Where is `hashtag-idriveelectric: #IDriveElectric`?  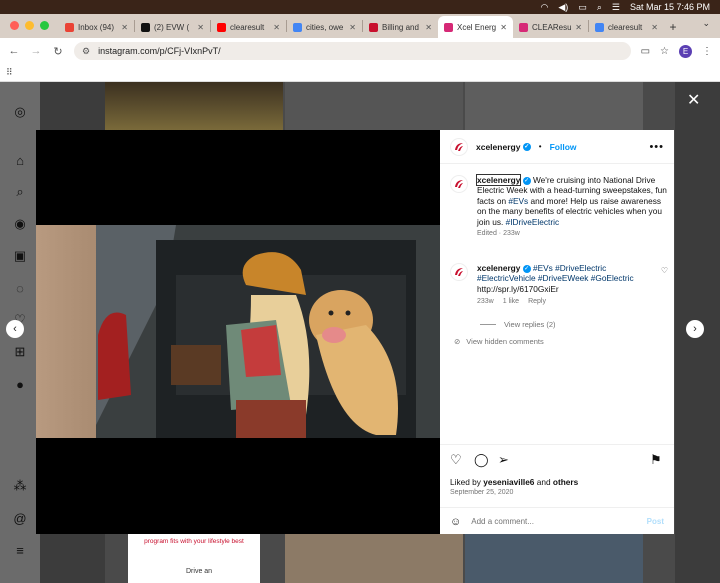
hashtag-idriveelectric: #IDriveElectric is located at coordinates (532, 222).